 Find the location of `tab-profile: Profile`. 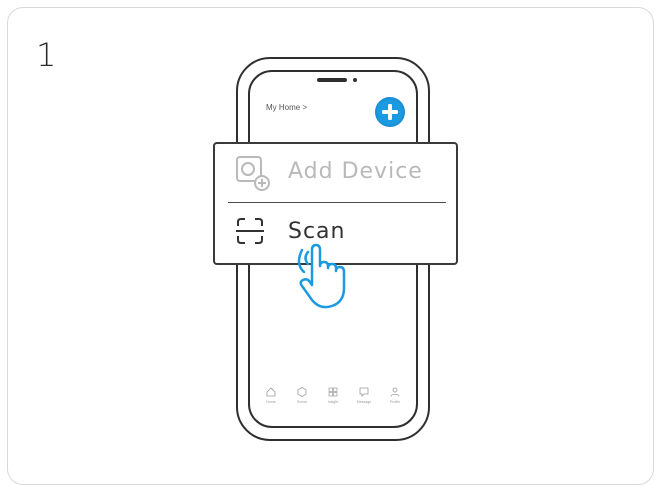

tab-profile: Profile is located at coordinates (395, 395).